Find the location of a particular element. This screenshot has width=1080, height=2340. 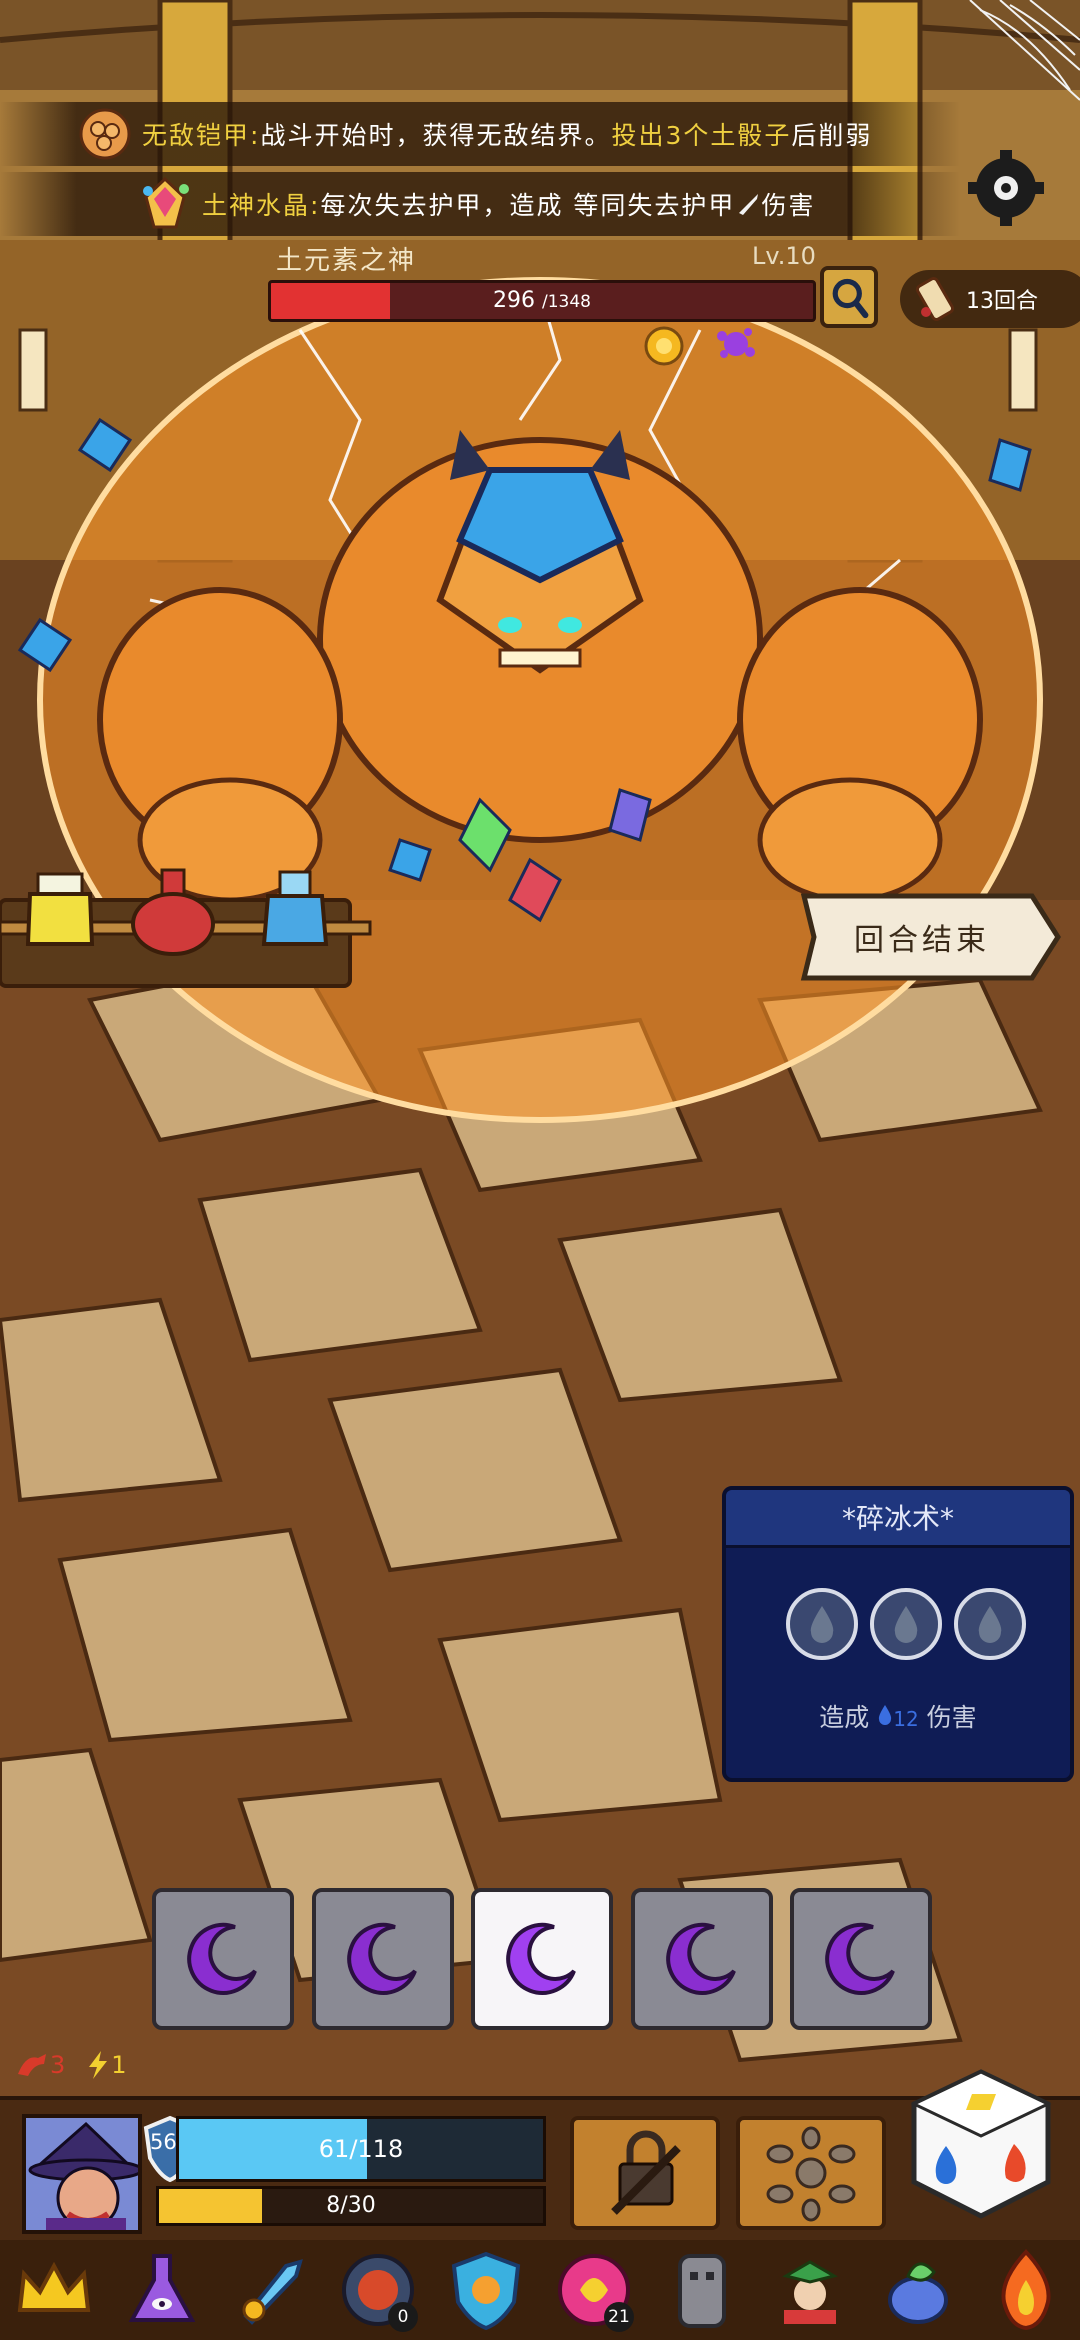

inspect-magnifier-icon is located at coordinates (849, 297).